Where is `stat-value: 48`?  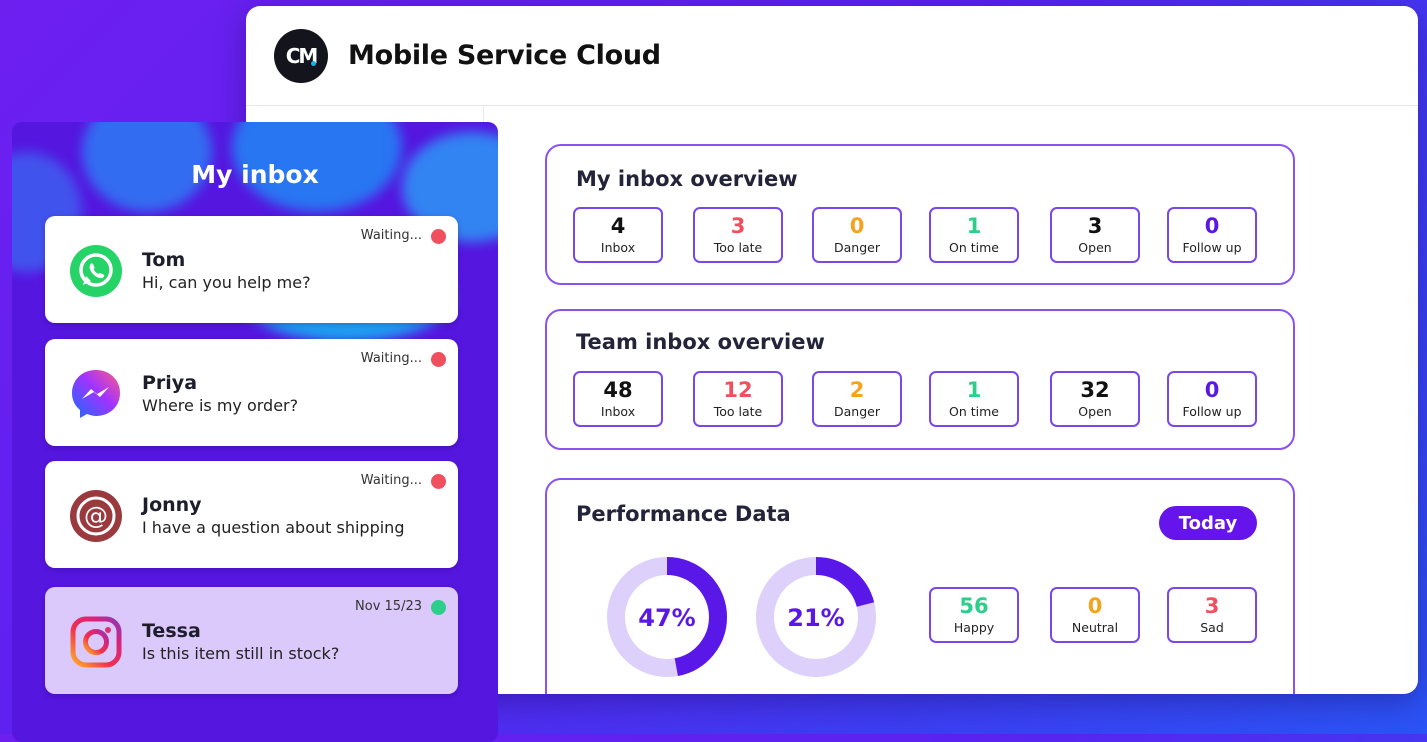
stat-value: 48 is located at coordinates (618, 390).